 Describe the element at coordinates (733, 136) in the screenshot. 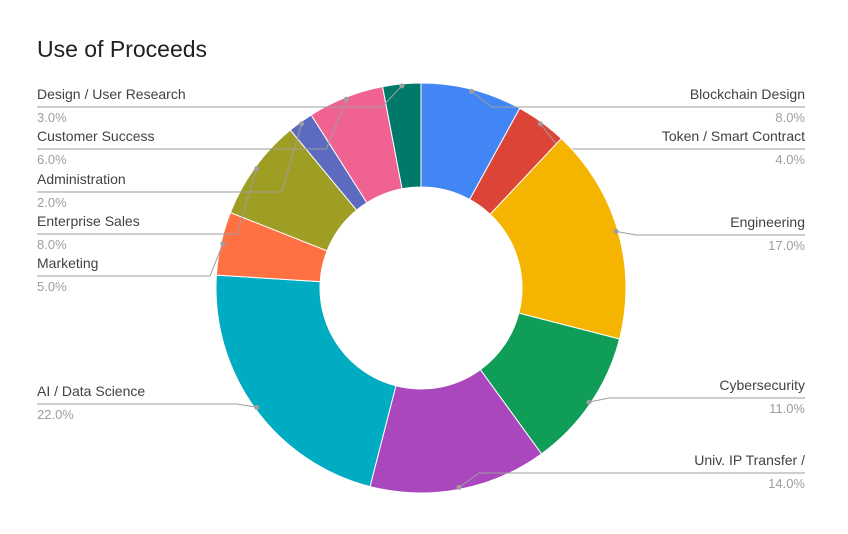

I see `label-token-smart-contract: Token / Smart Contract` at that location.